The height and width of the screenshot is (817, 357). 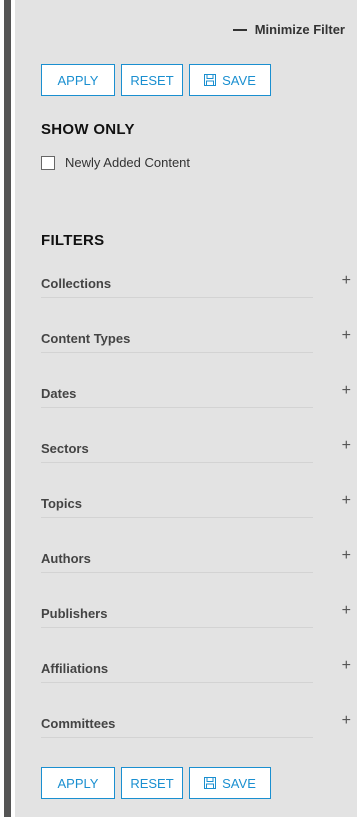 I want to click on filter-dates: Dates +, so click(x=196, y=395).